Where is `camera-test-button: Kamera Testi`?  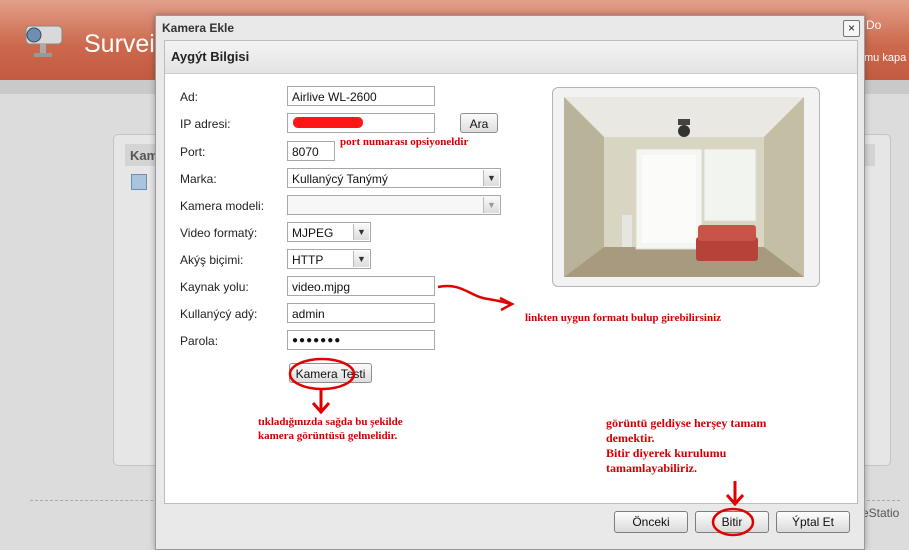 camera-test-button: Kamera Testi is located at coordinates (330, 373).